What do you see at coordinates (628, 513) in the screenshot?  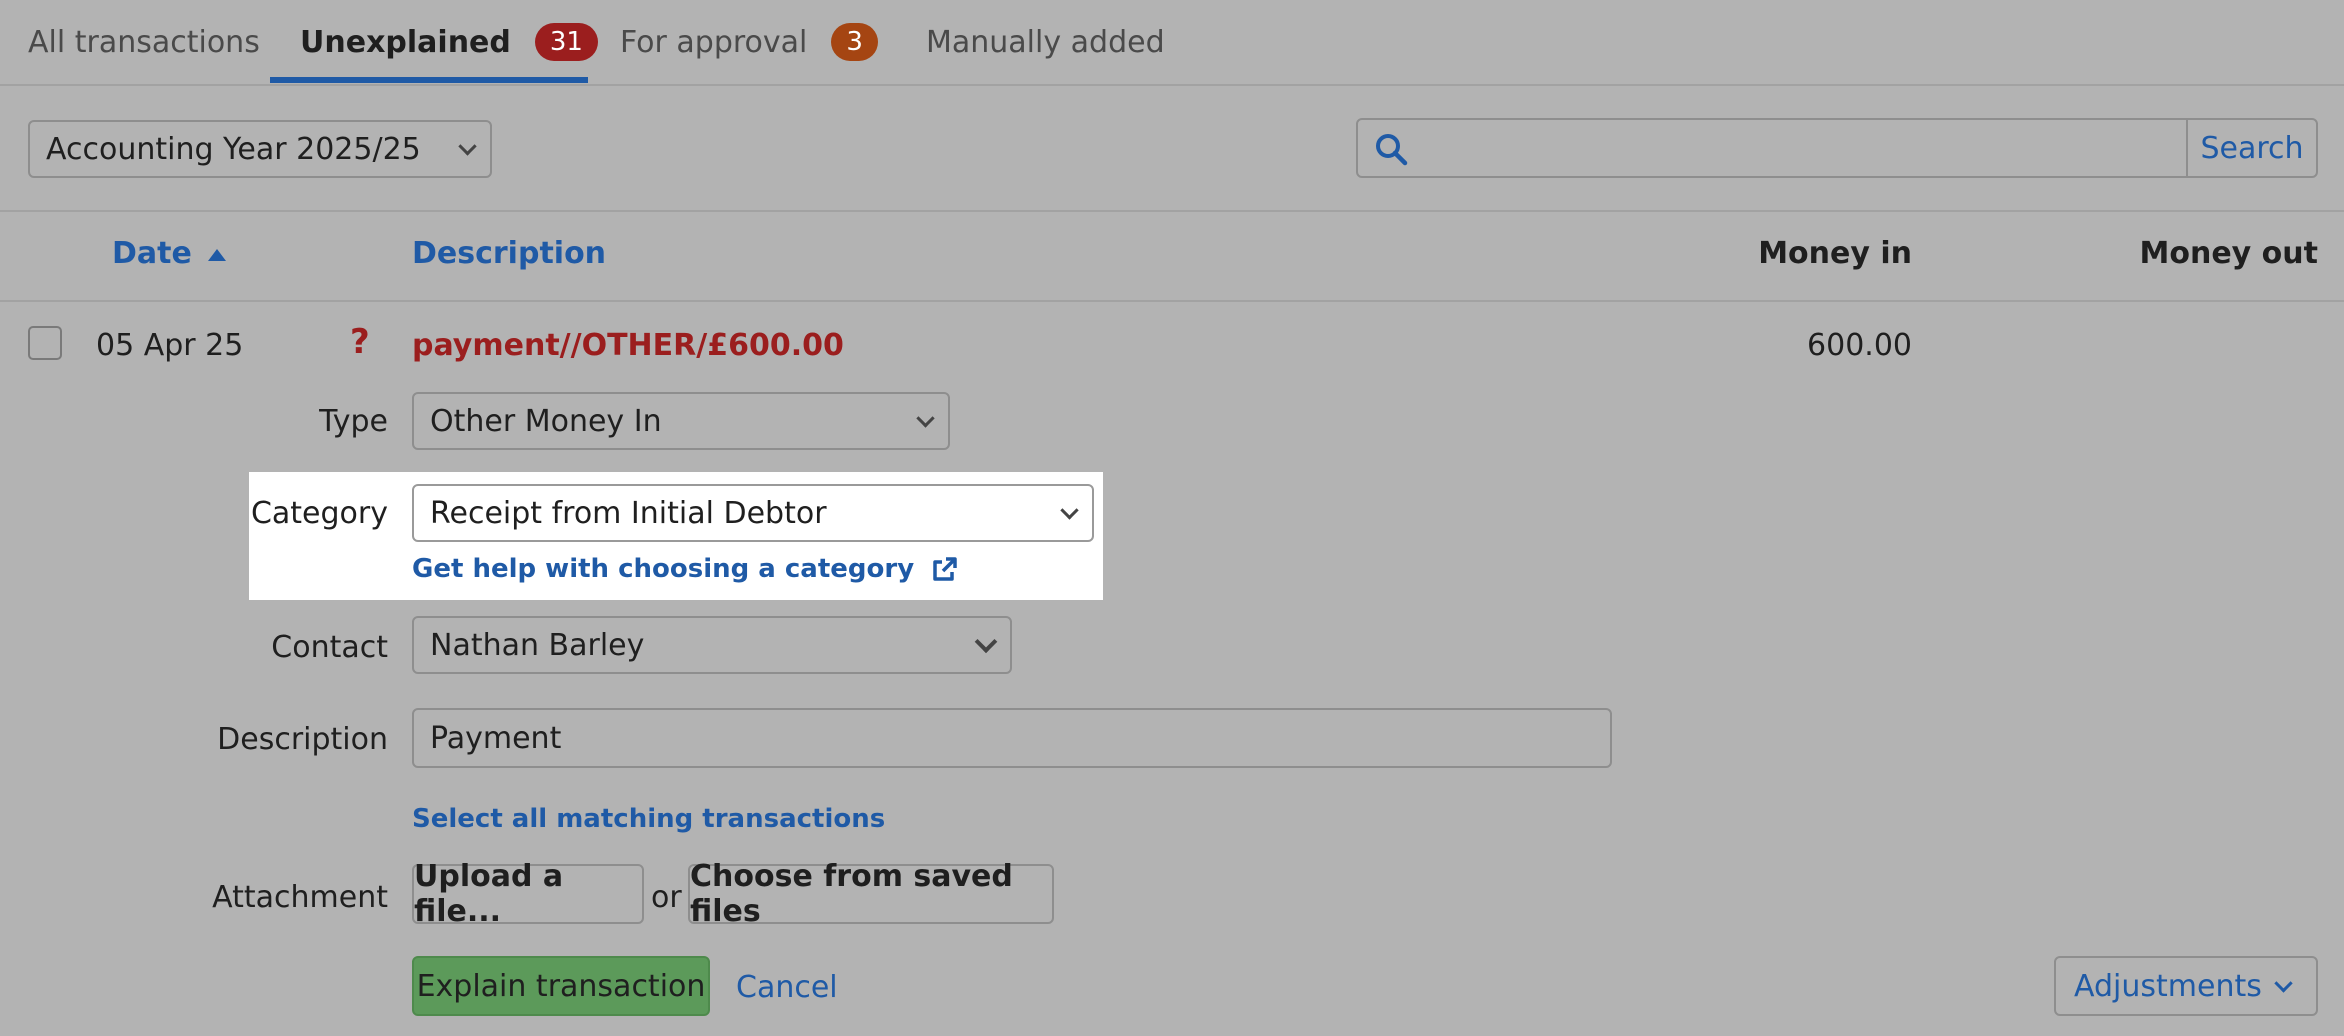 I see `category-value: Receipt from Initial Debtor` at bounding box center [628, 513].